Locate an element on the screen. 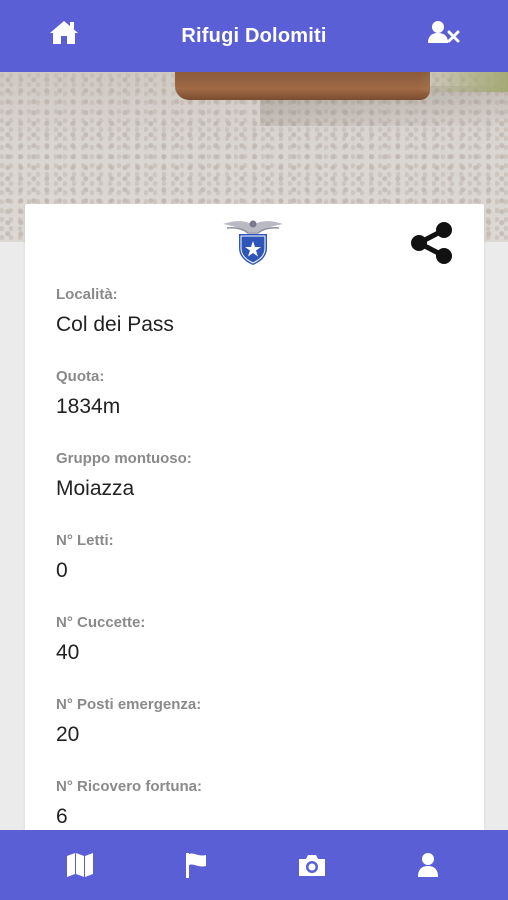 This screenshot has width=508, height=900. field-cuccette: N° Cuccette: 40 is located at coordinates (129, 655).